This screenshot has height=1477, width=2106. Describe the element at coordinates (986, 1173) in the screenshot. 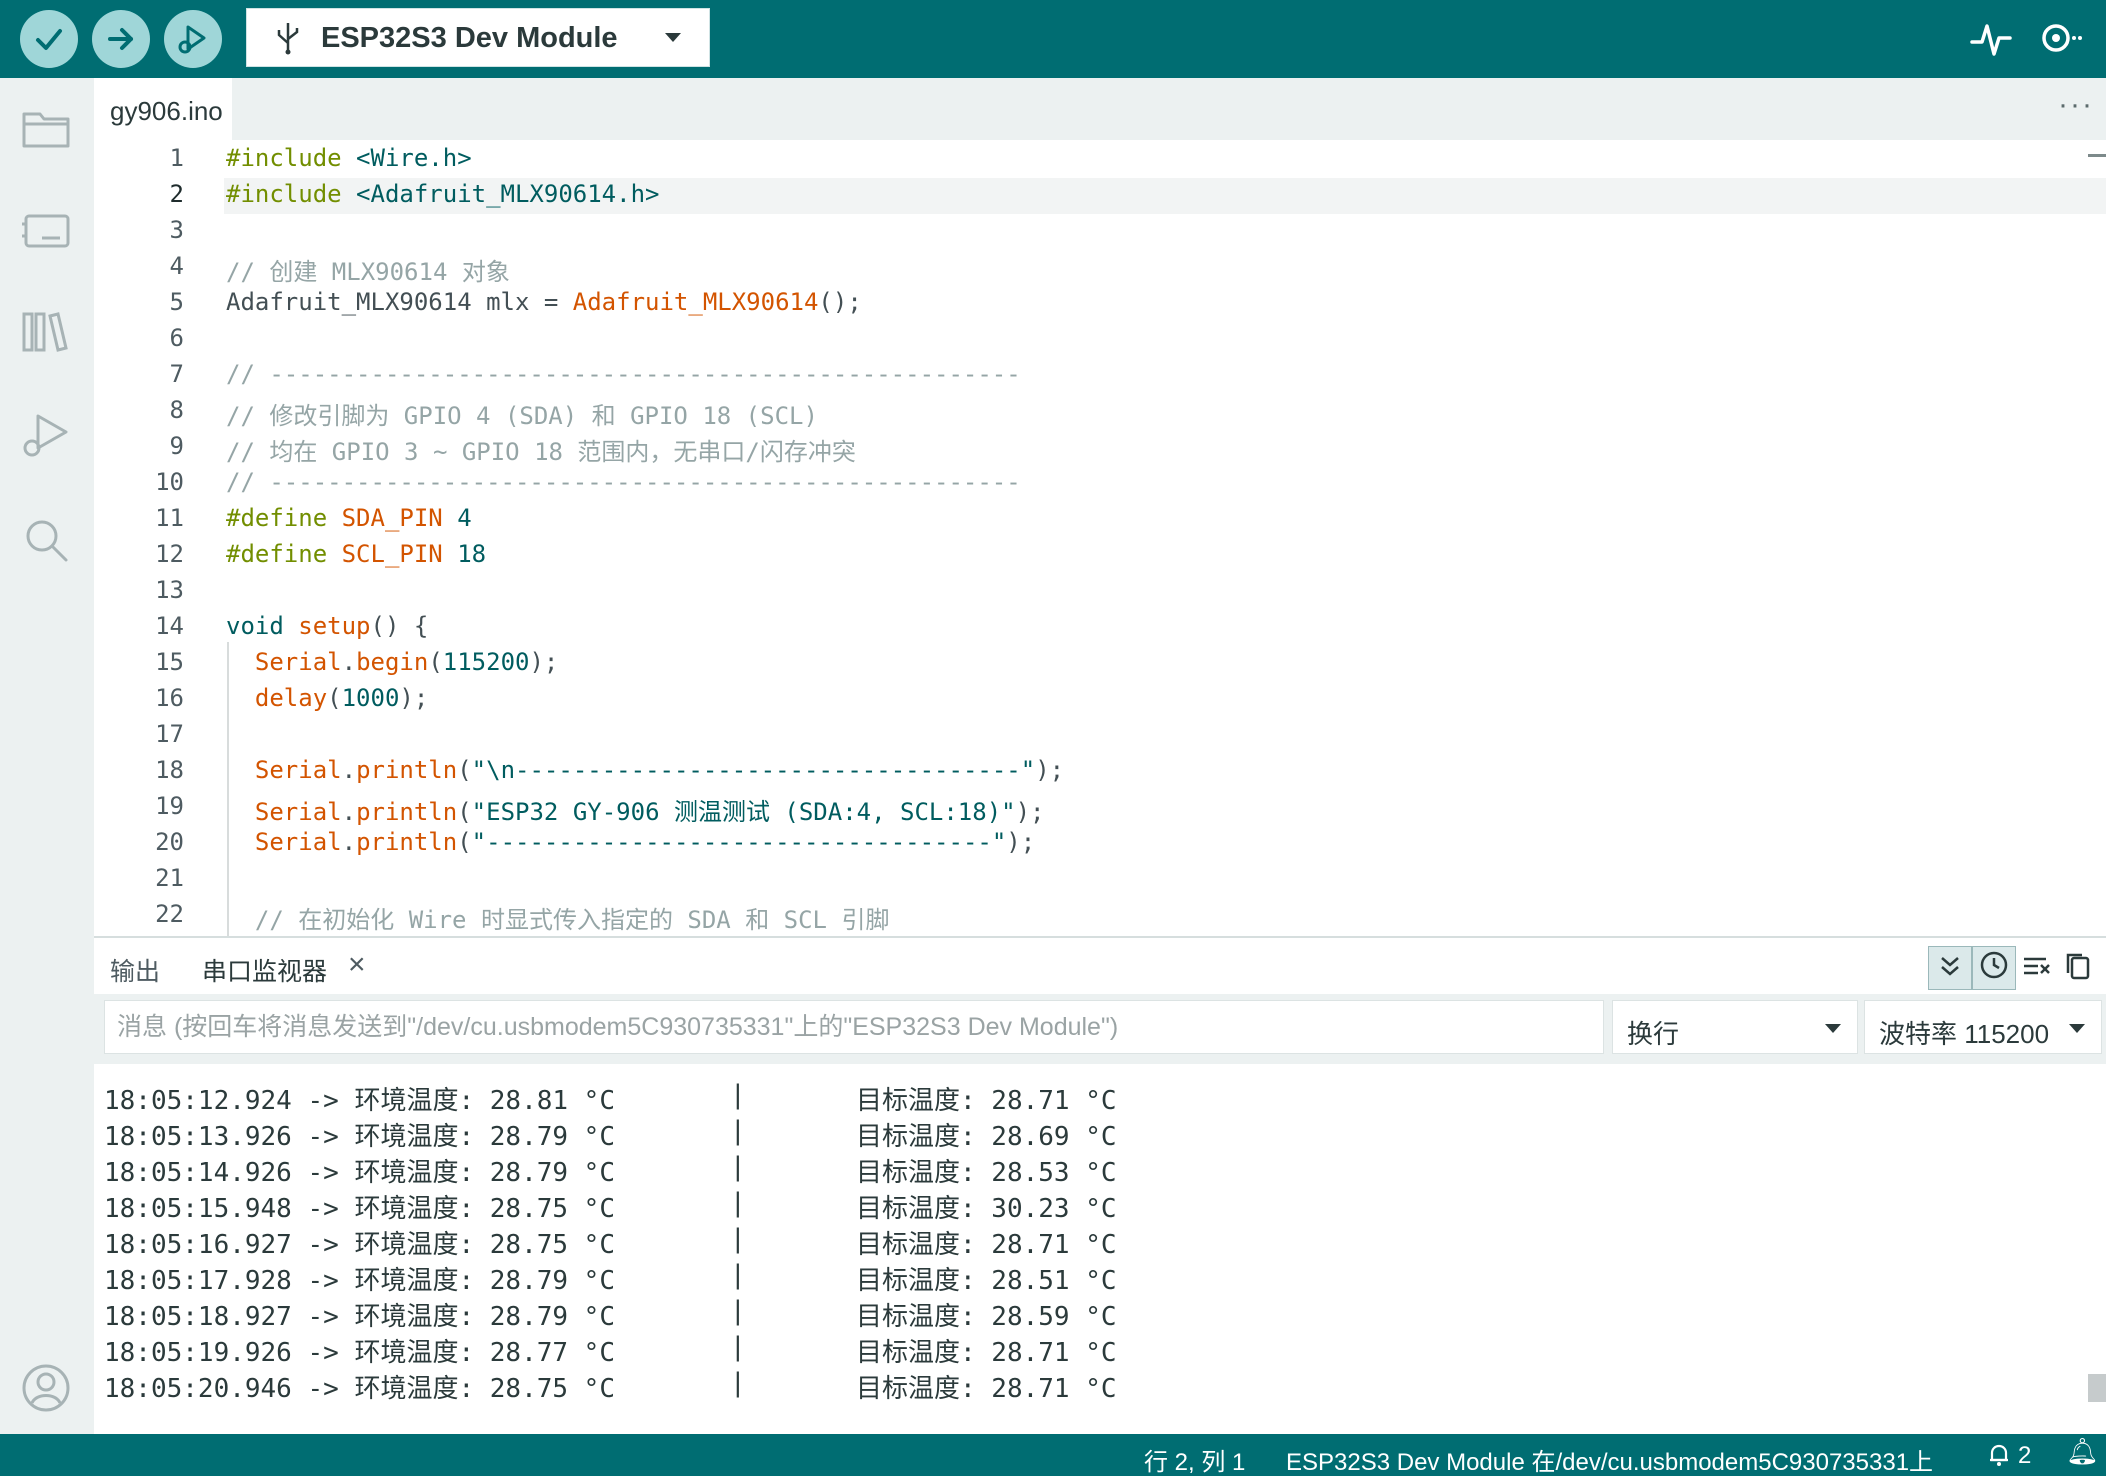

I see `serial-line-object: 目标温度: 28.53 °C` at that location.